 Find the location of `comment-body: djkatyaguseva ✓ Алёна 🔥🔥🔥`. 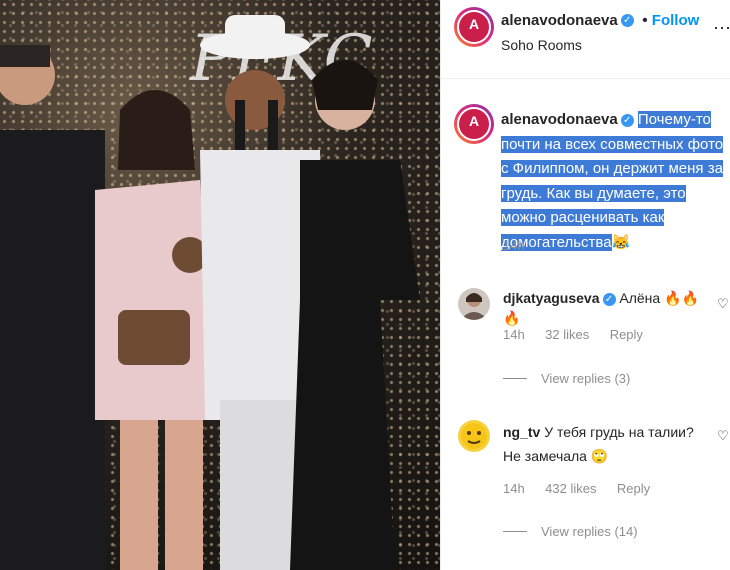

comment-body: djkatyaguseva ✓ Алёна 🔥🔥🔥 is located at coordinates (603, 308).